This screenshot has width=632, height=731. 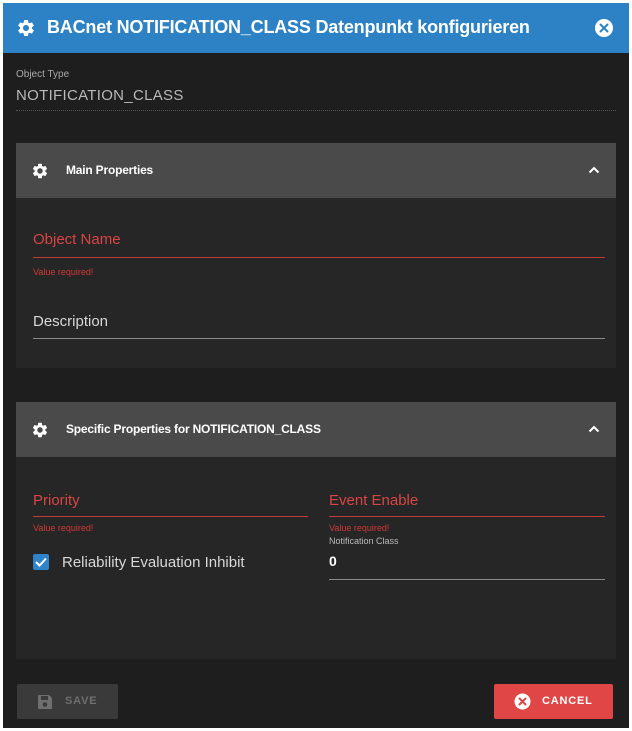 What do you see at coordinates (316, 697) in the screenshot?
I see `dialog-footer: SAVE CANCEL` at bounding box center [316, 697].